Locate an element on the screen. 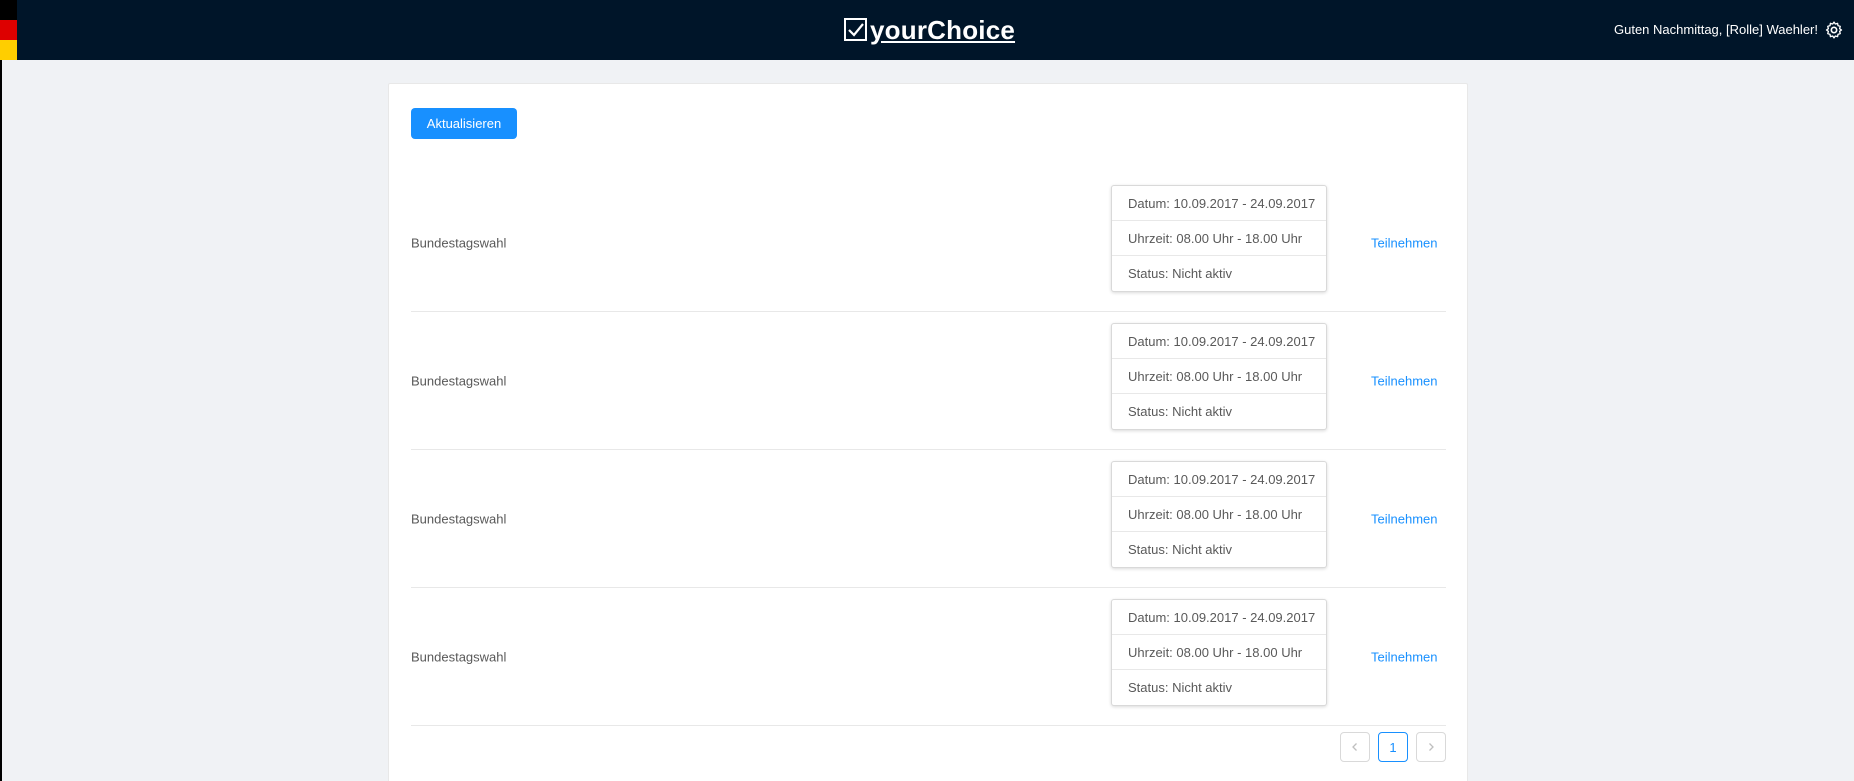  german-flag-icon is located at coordinates (8, 30).